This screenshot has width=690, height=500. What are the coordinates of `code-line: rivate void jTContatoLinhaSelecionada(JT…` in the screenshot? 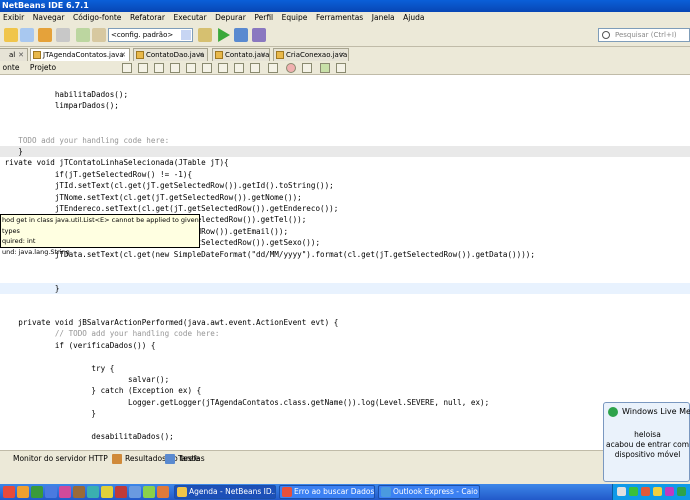 It's located at (345, 162).